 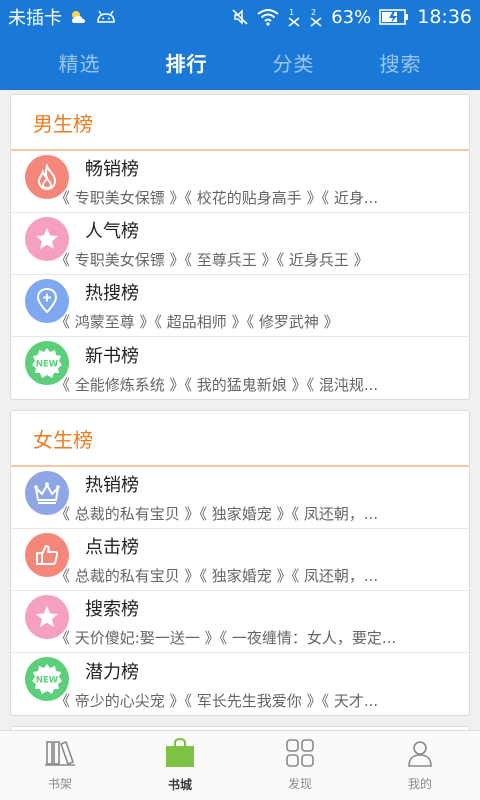 What do you see at coordinates (299, 784) in the screenshot?
I see `nav-discover-label: 发现` at bounding box center [299, 784].